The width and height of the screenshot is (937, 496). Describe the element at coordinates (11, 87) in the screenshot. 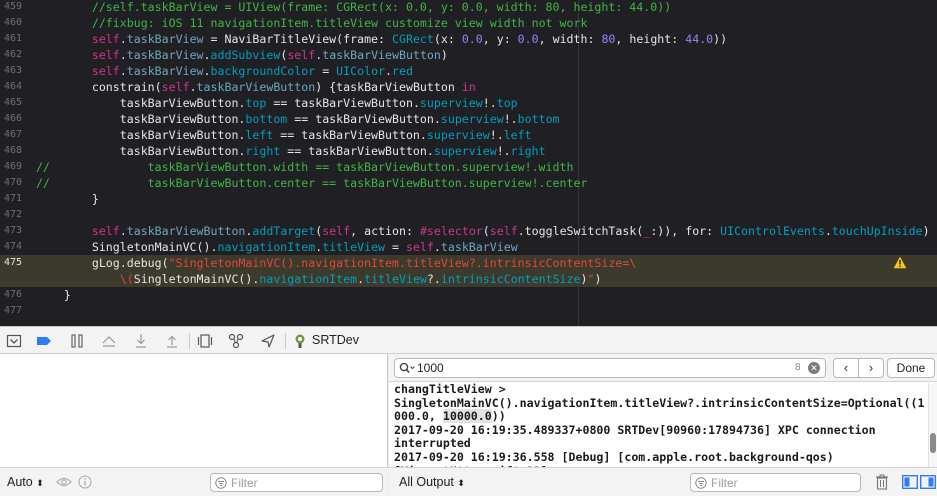

I see `line-number: 464` at that location.